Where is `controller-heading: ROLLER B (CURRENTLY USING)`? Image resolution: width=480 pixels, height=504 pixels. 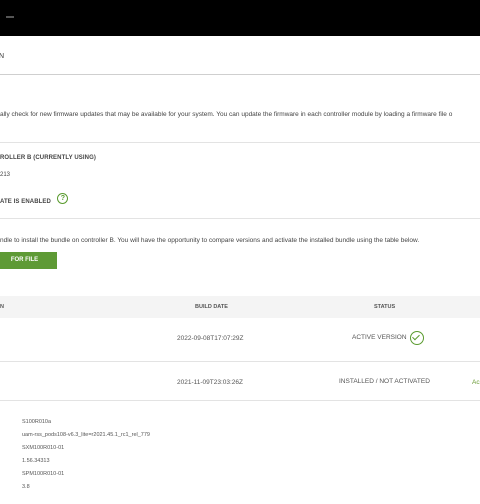
controller-heading: ROLLER B (CURRENTLY USING) is located at coordinates (48, 158).